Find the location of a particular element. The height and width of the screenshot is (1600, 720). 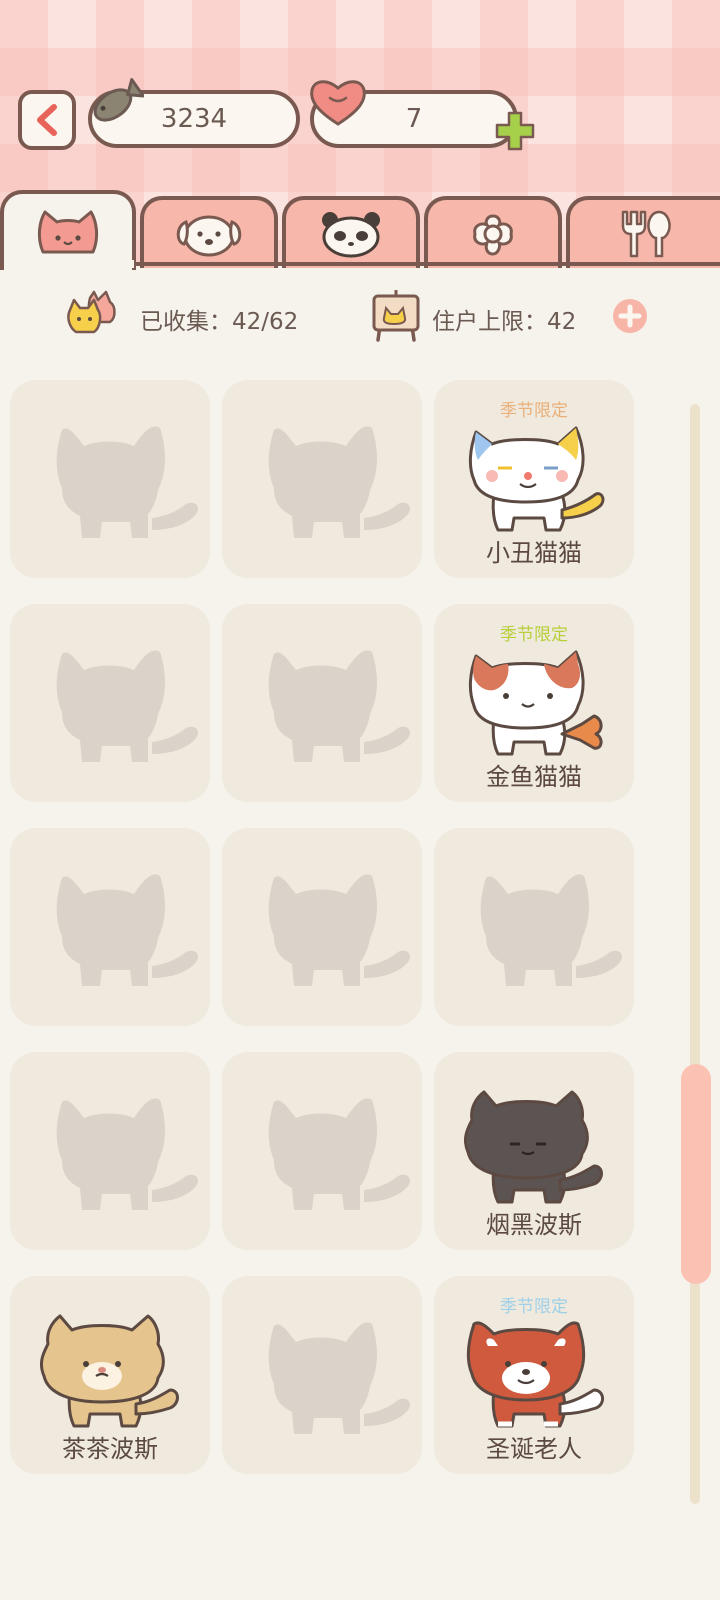

heart-icon is located at coordinates (338, 103).